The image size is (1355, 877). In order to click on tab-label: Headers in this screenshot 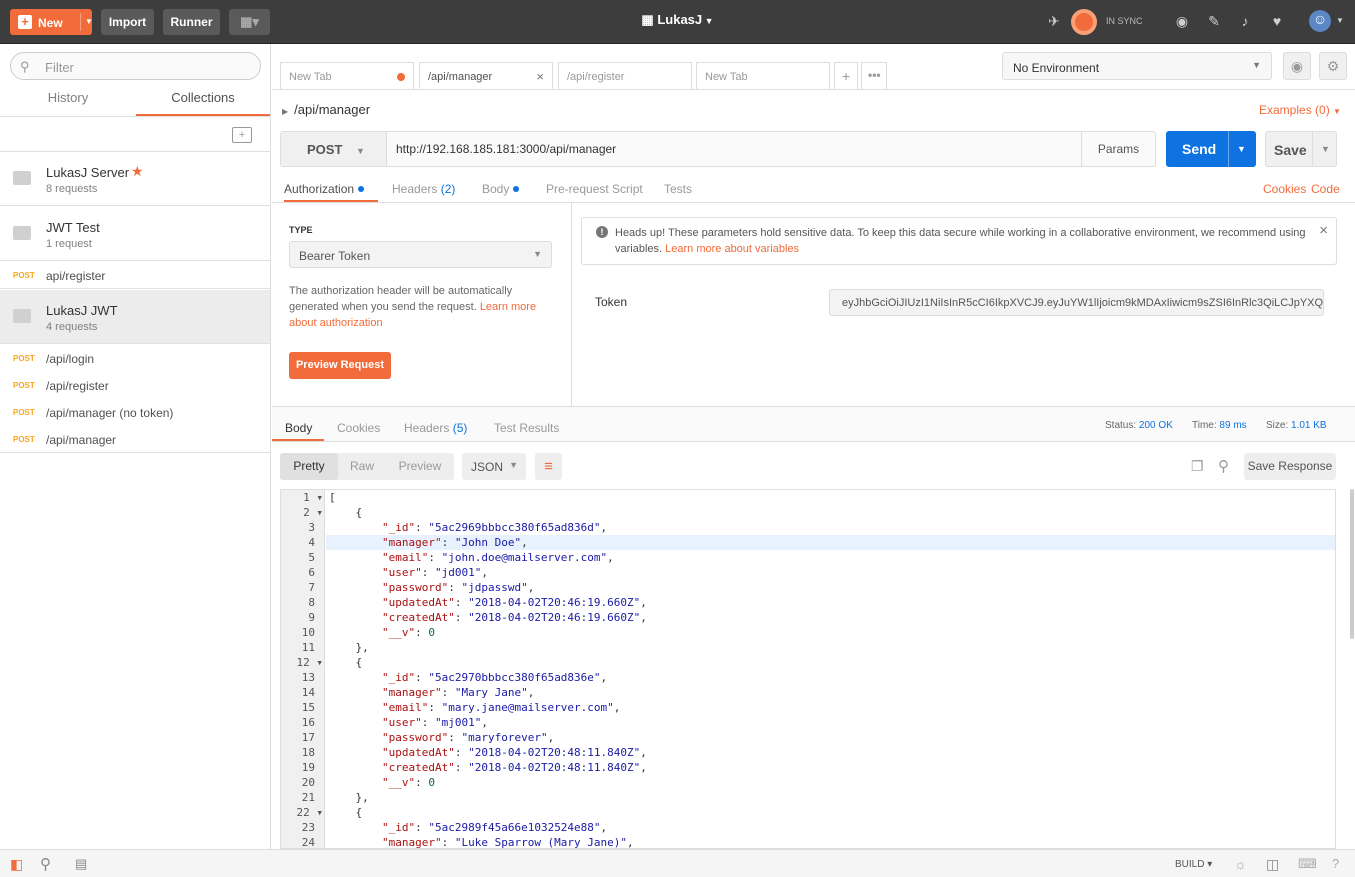, I will do `click(427, 428)`.